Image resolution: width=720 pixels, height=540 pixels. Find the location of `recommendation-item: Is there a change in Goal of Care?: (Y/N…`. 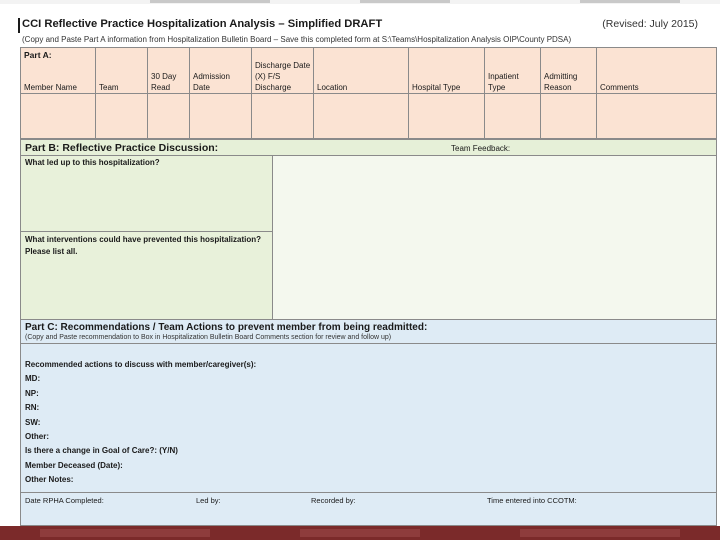

recommendation-item: Is there a change in Goal of Care?: (Y/N… is located at coordinates (101, 451).